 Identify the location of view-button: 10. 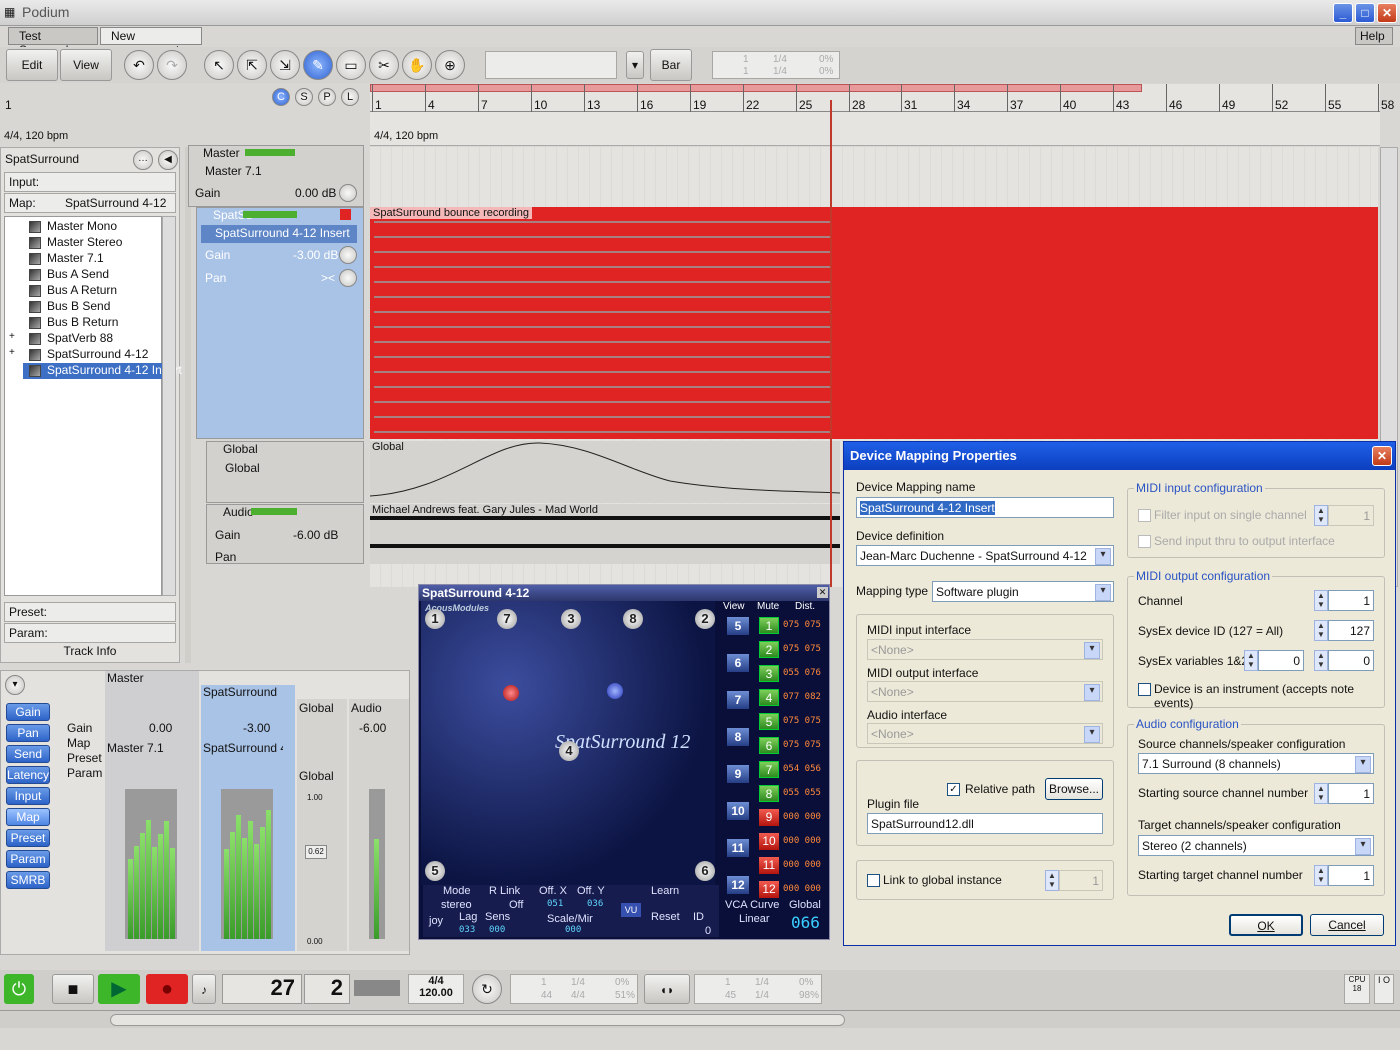
(738, 811).